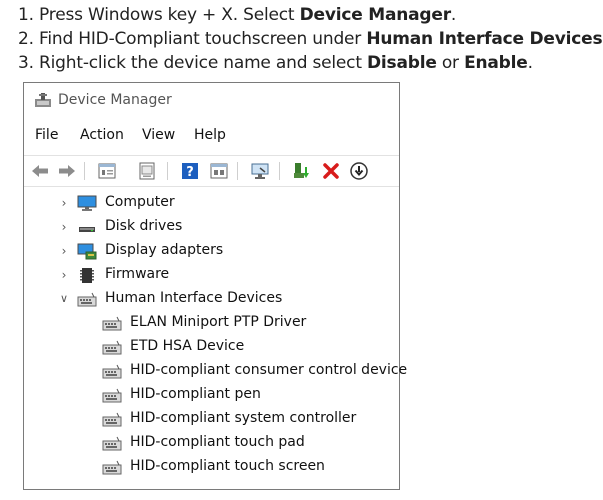 The width and height of the screenshot is (603, 500). What do you see at coordinates (269, 370) in the screenshot?
I see `tree-leaf-label: HID-compliant consumer control device` at bounding box center [269, 370].